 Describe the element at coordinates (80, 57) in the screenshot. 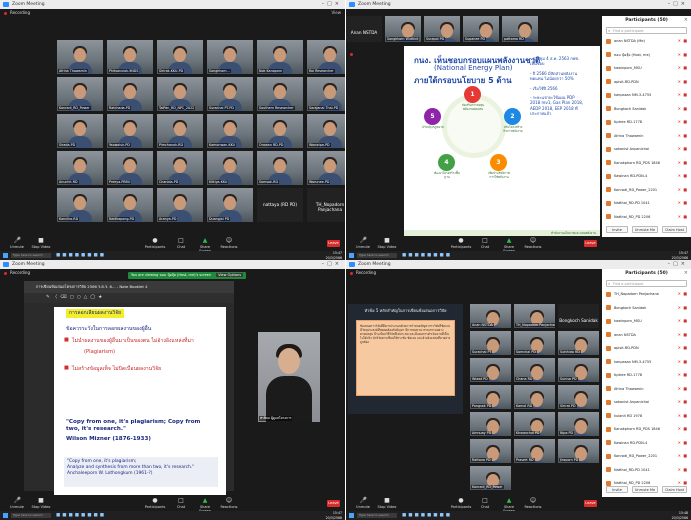

I see `video-tile: Afrina Thawamin` at that location.